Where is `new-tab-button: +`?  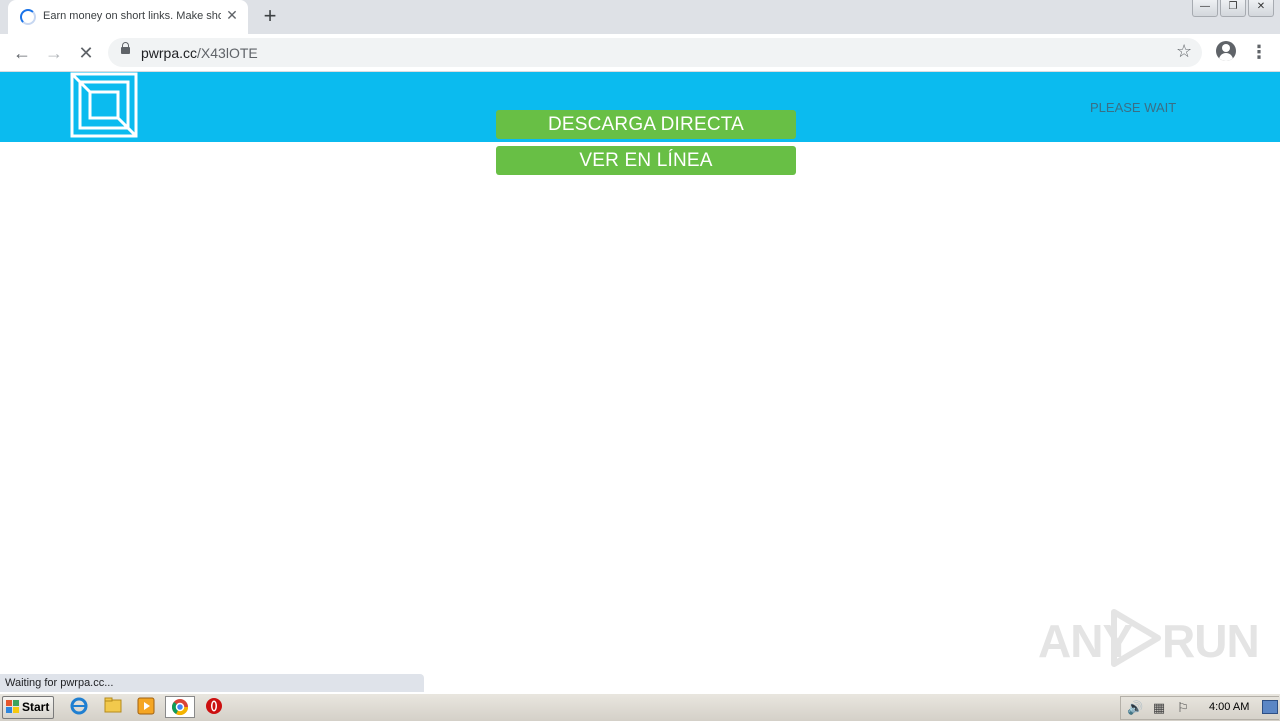 new-tab-button: + is located at coordinates (270, 16).